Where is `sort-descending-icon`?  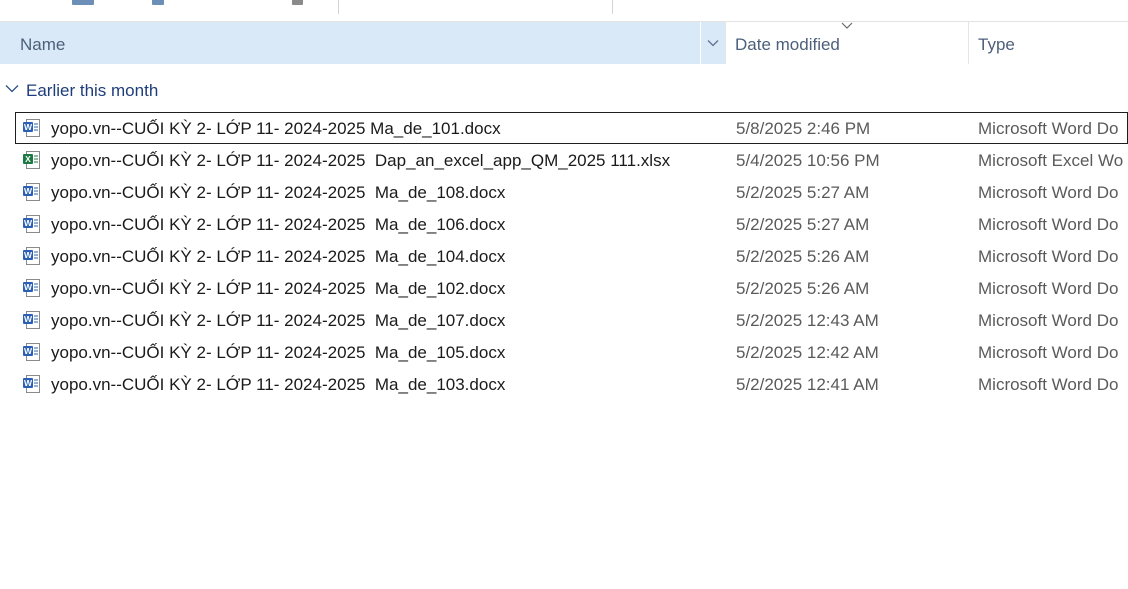
sort-descending-icon is located at coordinates (847, 25).